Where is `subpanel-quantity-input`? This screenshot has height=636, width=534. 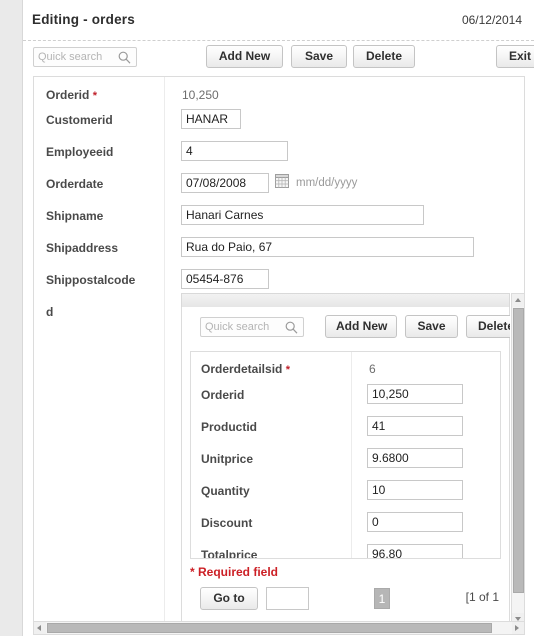
subpanel-quantity-input is located at coordinates (415, 490).